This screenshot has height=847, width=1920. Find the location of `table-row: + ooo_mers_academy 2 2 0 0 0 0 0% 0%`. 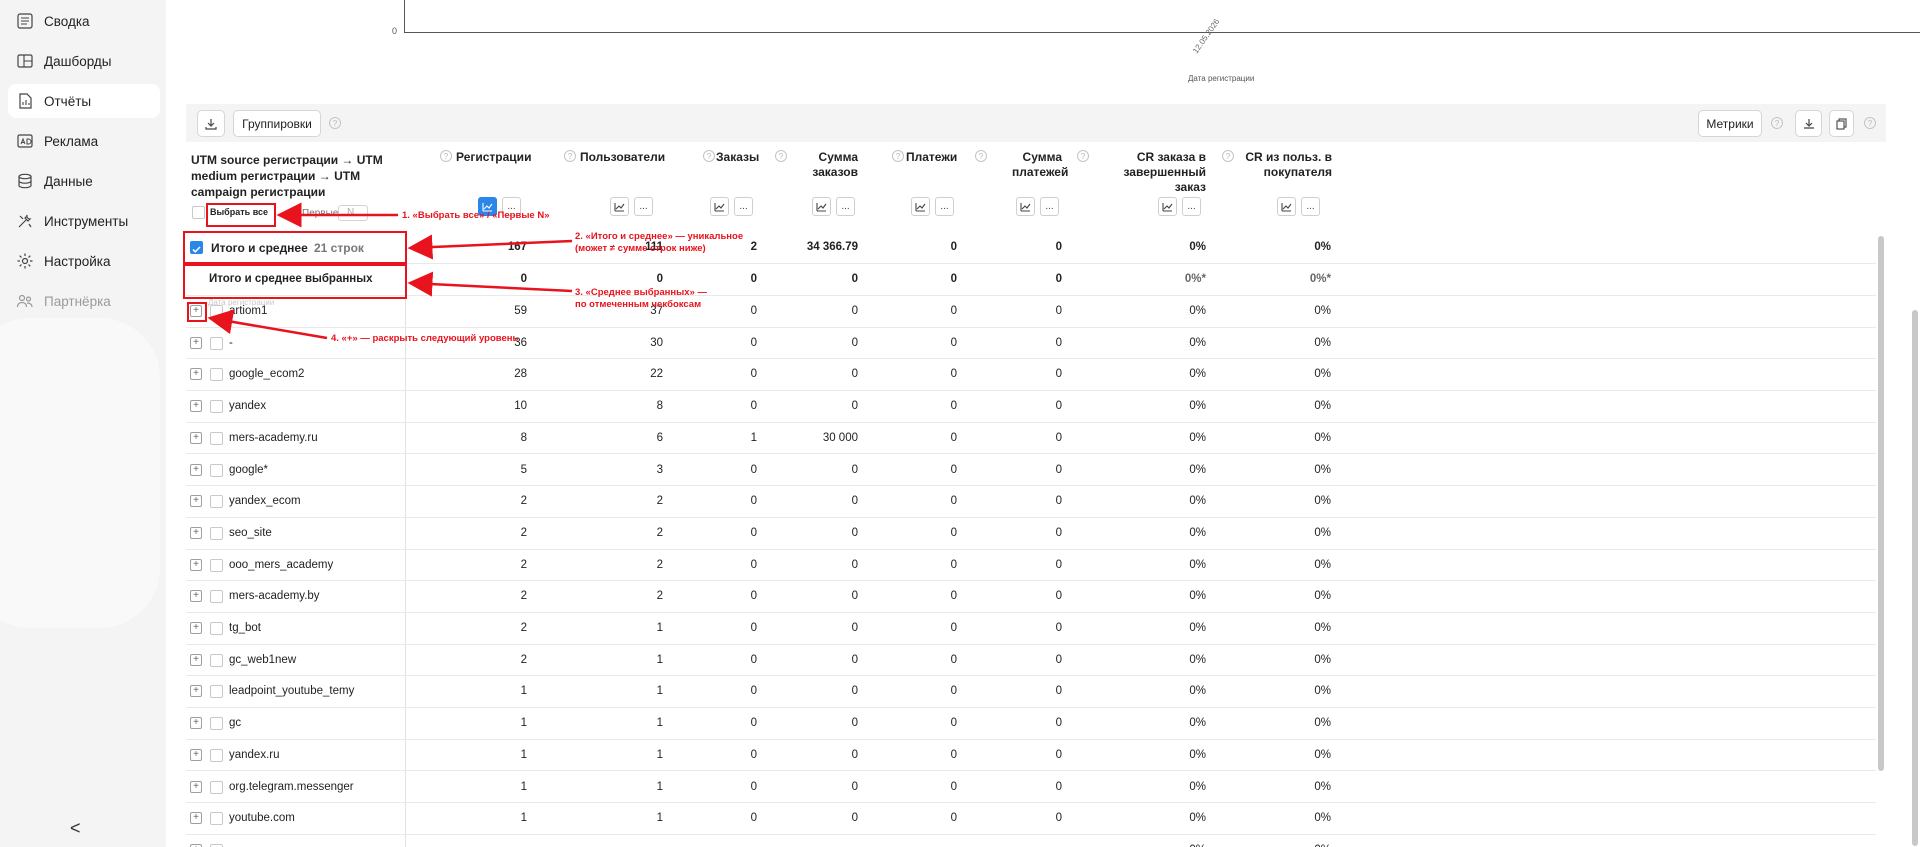

table-row: + ooo_mers_academy 2 2 0 0 0 0 0% 0% is located at coordinates (1031, 566).